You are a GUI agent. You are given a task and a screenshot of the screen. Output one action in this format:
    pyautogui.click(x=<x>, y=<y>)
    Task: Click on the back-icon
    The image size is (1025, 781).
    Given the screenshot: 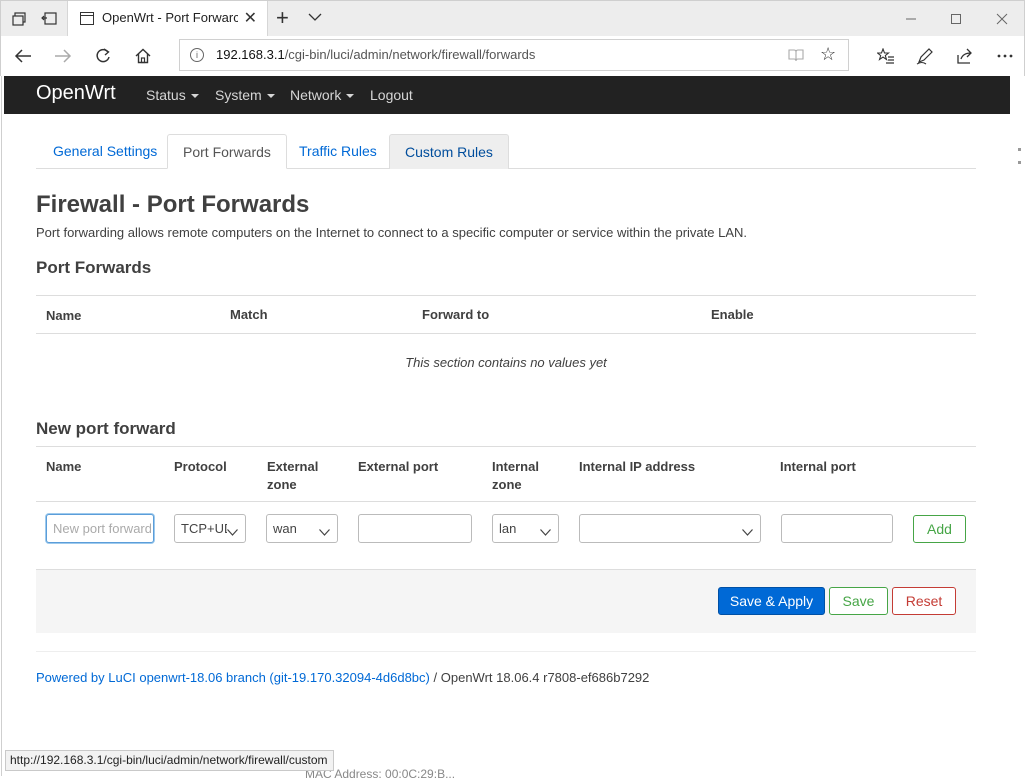 What is the action you would take?
    pyautogui.click(x=23, y=56)
    